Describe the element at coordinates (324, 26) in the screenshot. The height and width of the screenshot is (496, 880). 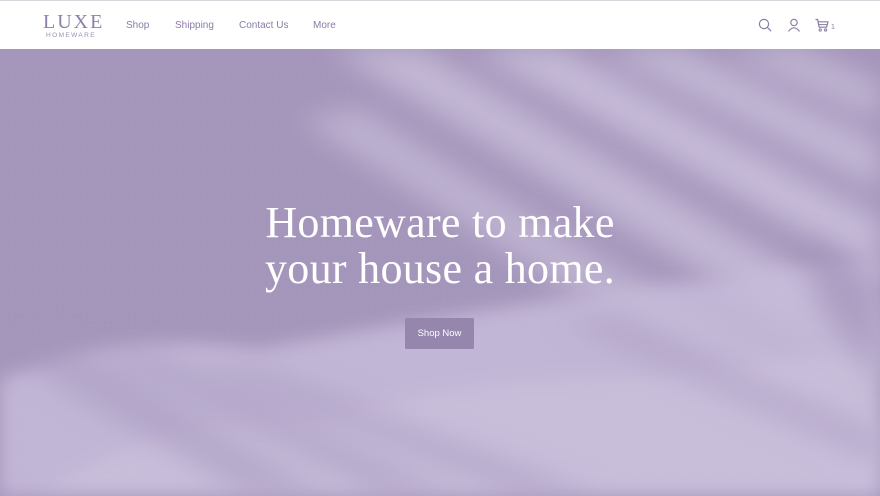
I see `nav-item-more: More` at that location.